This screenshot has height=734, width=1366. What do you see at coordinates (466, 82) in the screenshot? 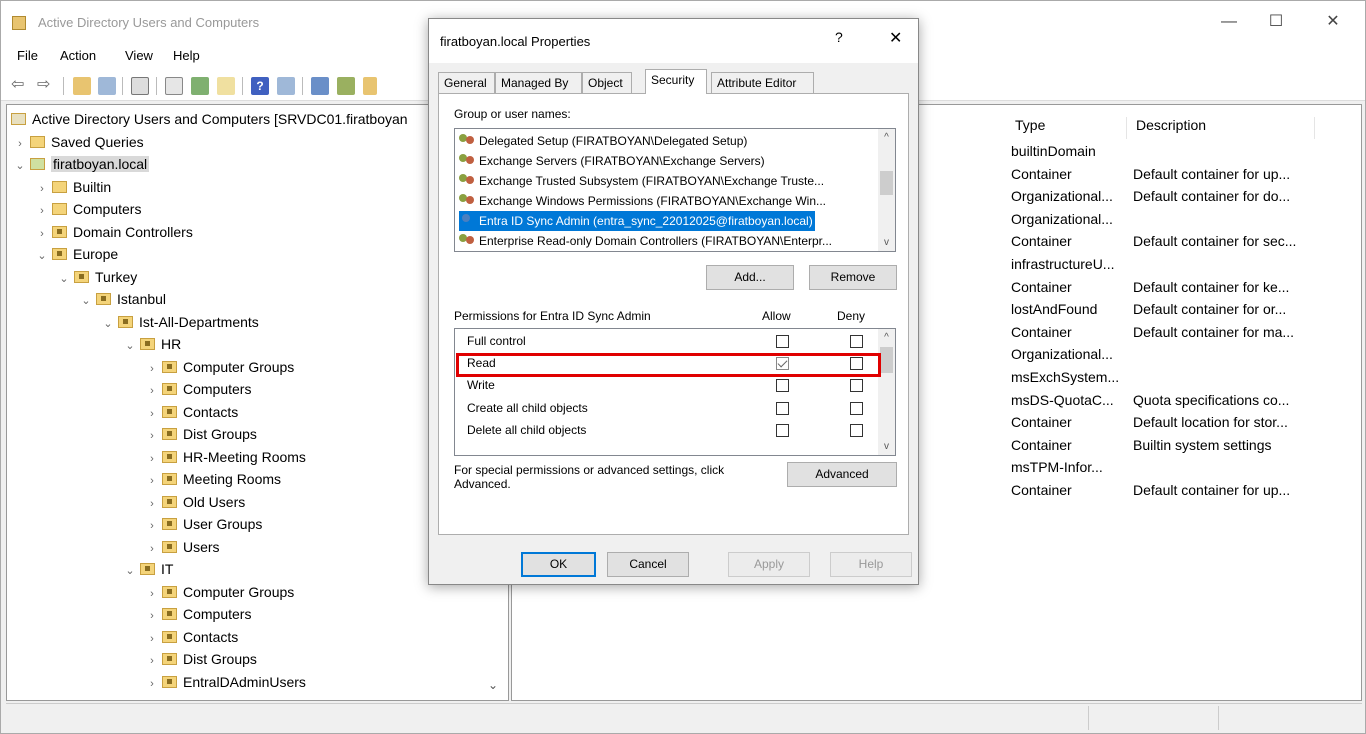
I see `tab-general: General` at bounding box center [466, 82].